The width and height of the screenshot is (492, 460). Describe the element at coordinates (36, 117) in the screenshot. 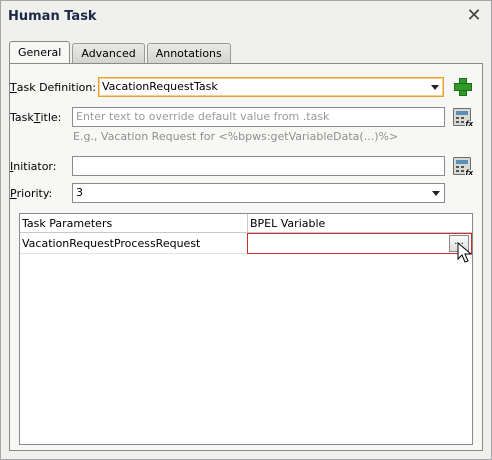

I see `task-title-label: Task Title:` at that location.